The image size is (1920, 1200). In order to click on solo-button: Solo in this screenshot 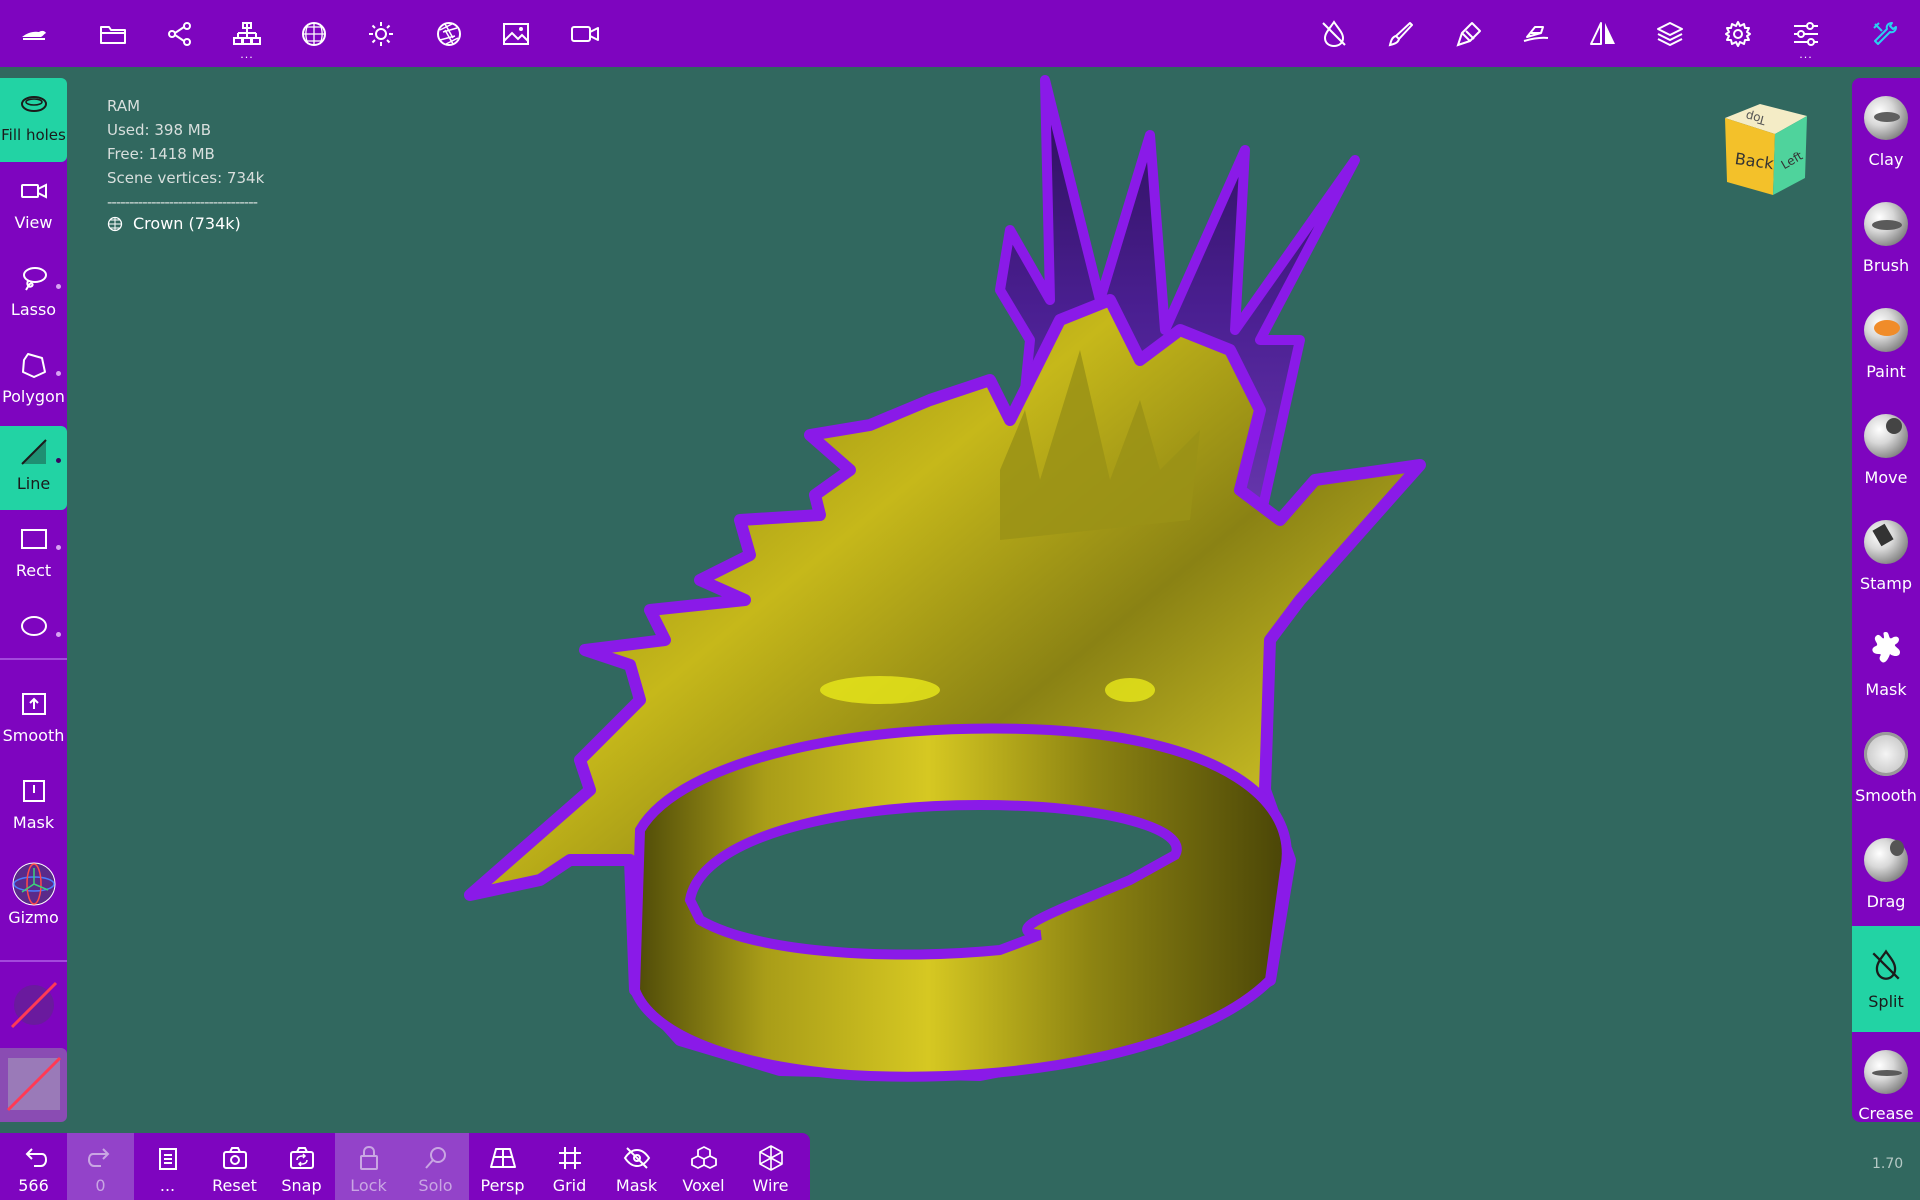, I will do `click(435, 1166)`.